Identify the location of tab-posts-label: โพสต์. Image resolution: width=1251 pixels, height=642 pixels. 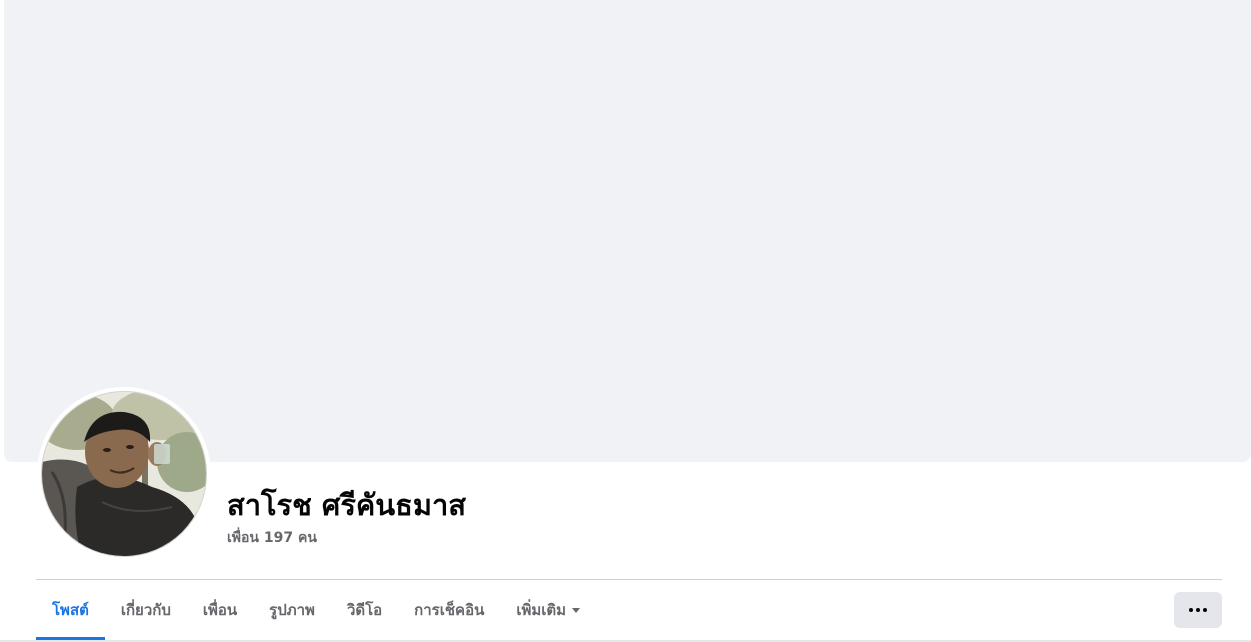
(70, 610).